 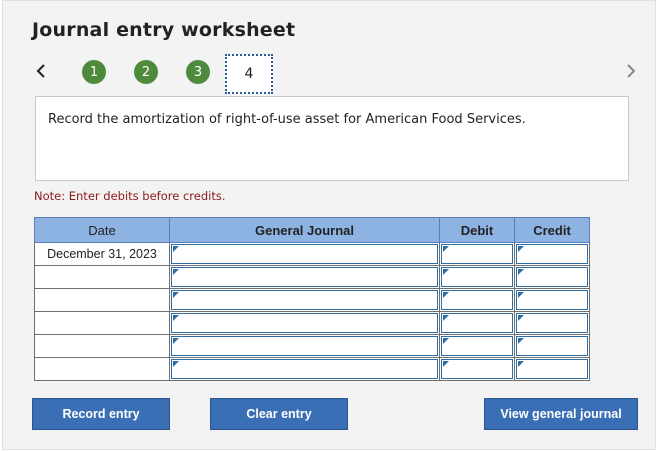 I want to click on debit-credit-note: Note: Enter debits before credits., so click(x=130, y=196).